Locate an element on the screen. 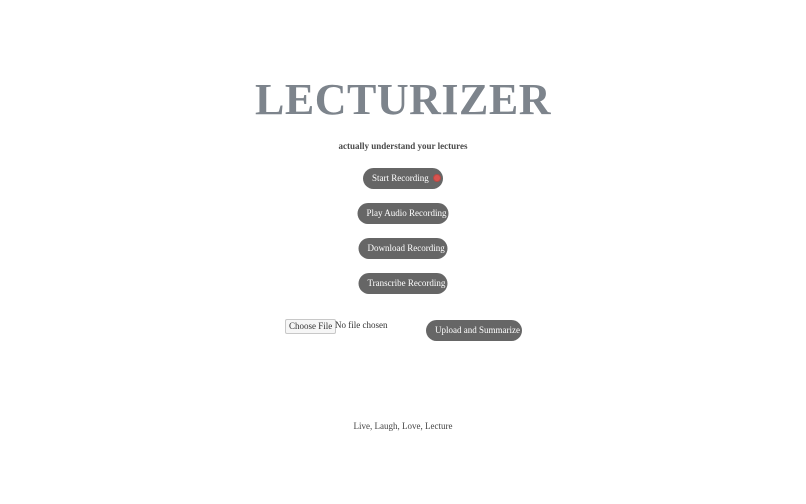  download-recording-label: Download Recording is located at coordinates (406, 248).